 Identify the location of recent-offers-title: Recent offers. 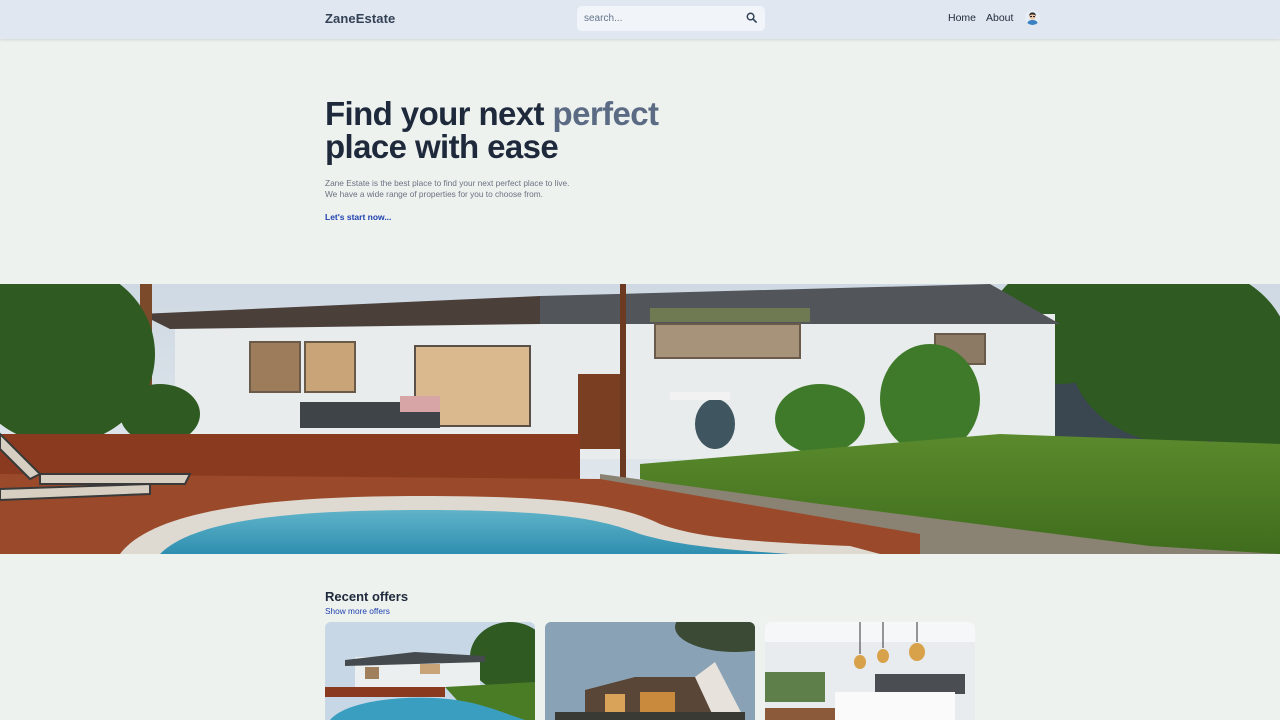
(367, 596).